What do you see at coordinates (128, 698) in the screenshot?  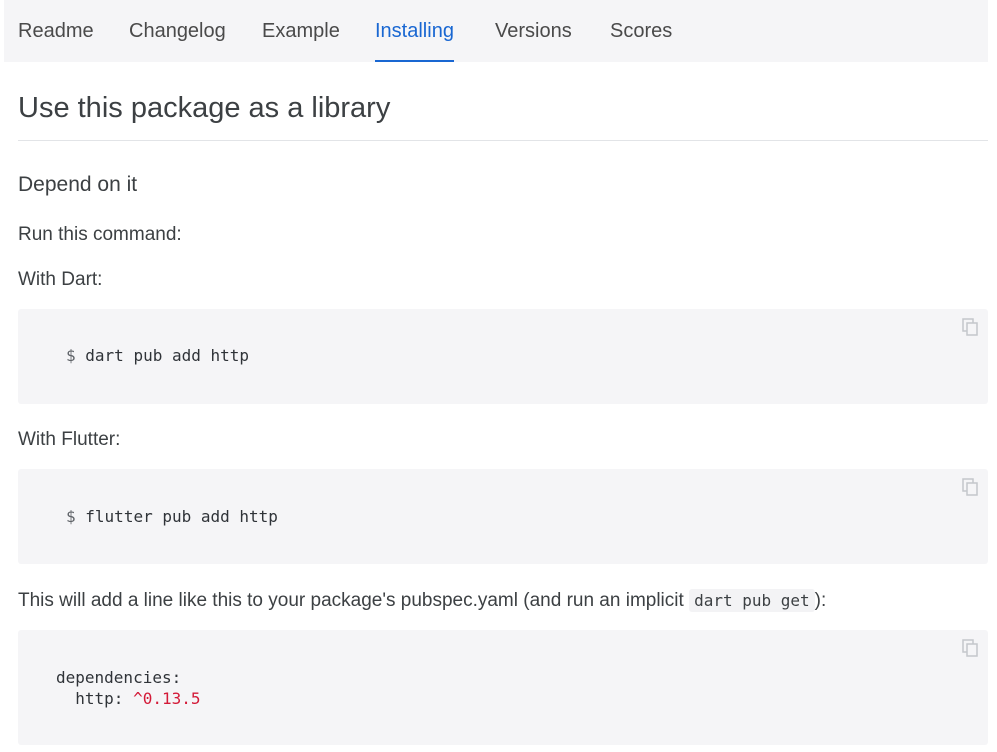 I see `http-dependency-line: http: ^0.13.5` at bounding box center [128, 698].